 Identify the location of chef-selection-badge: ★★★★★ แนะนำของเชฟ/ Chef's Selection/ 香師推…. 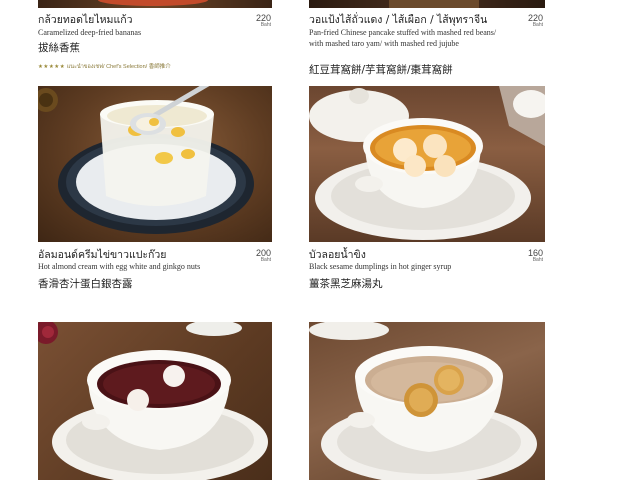
(104, 66).